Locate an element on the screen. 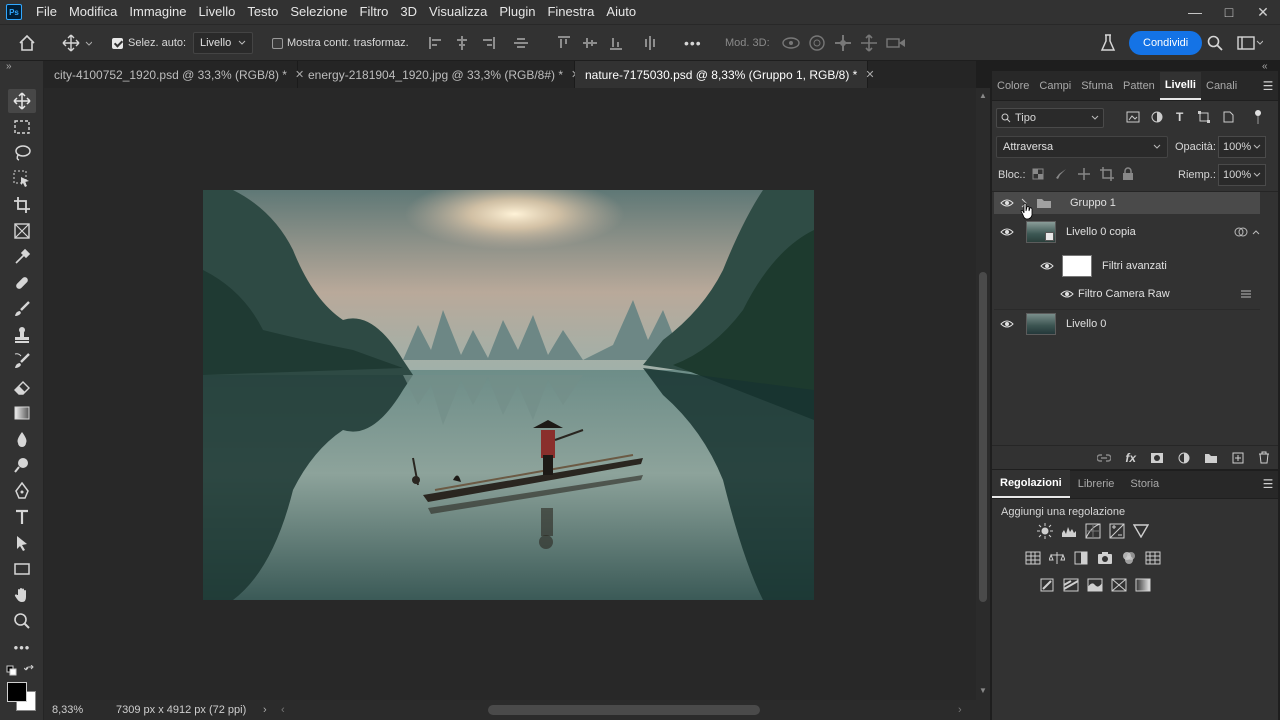  status-arrow-icon: › is located at coordinates (265, 710).